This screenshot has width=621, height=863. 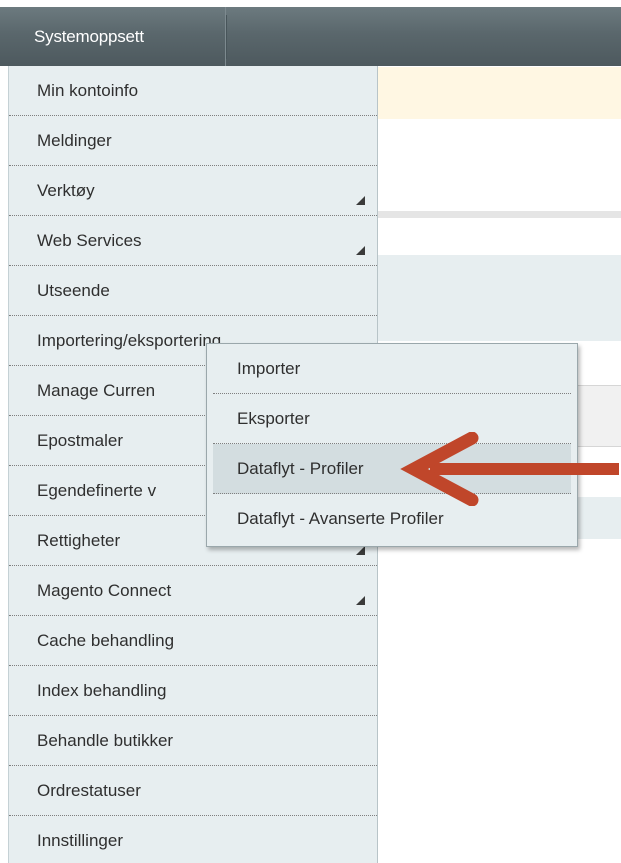 I want to click on menu-item-behandle-butikker: Behandle butikker, so click(x=193, y=741).